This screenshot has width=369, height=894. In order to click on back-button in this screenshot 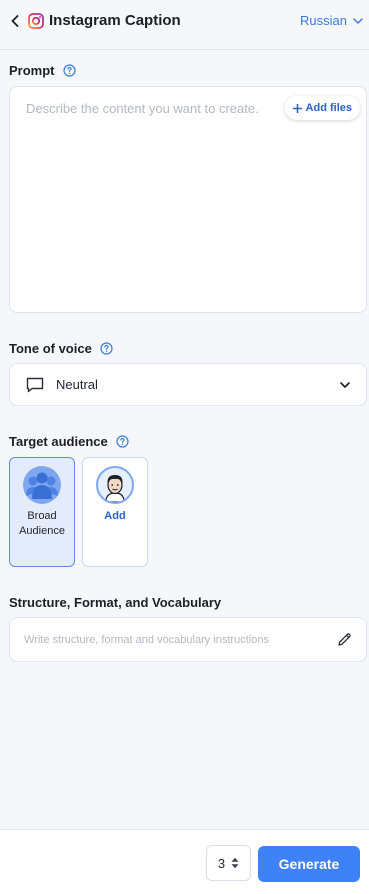, I will do `click(15, 21)`.